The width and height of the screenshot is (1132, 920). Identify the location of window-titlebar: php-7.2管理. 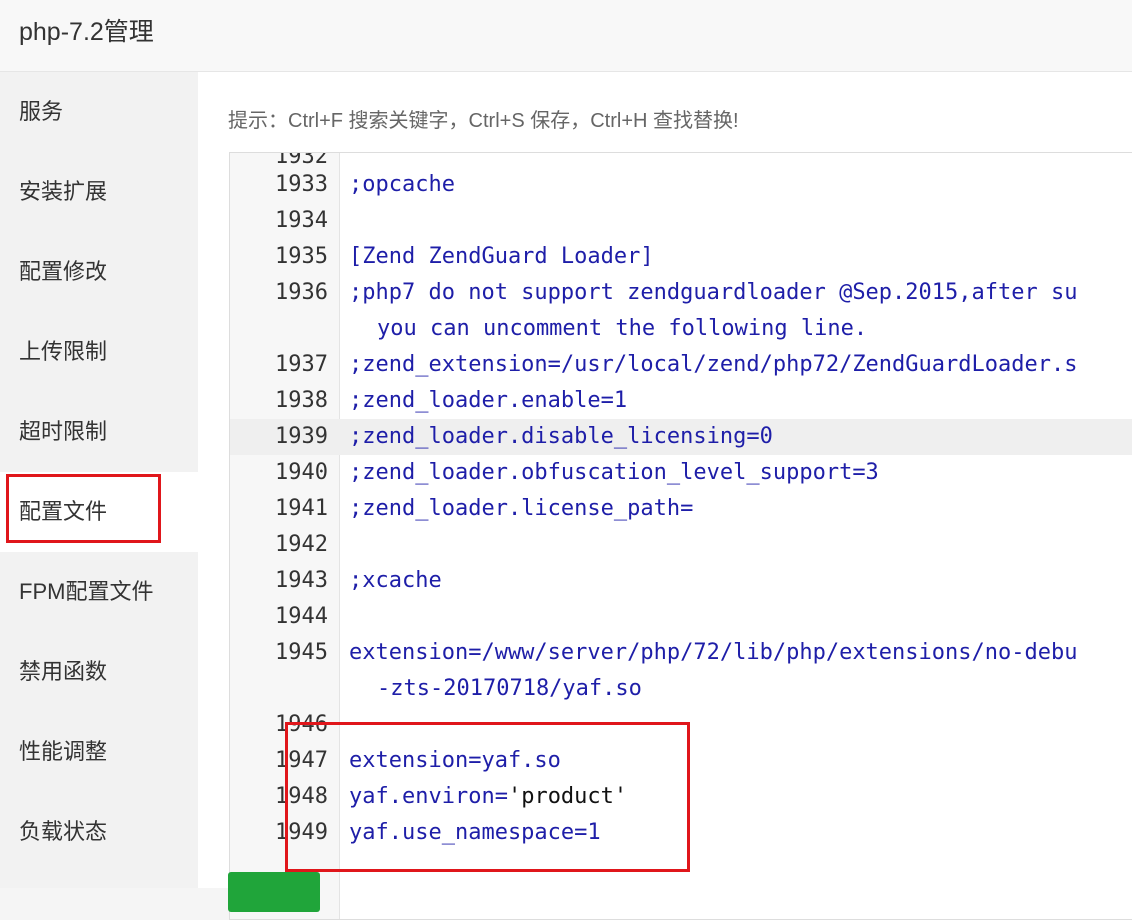
(566, 36).